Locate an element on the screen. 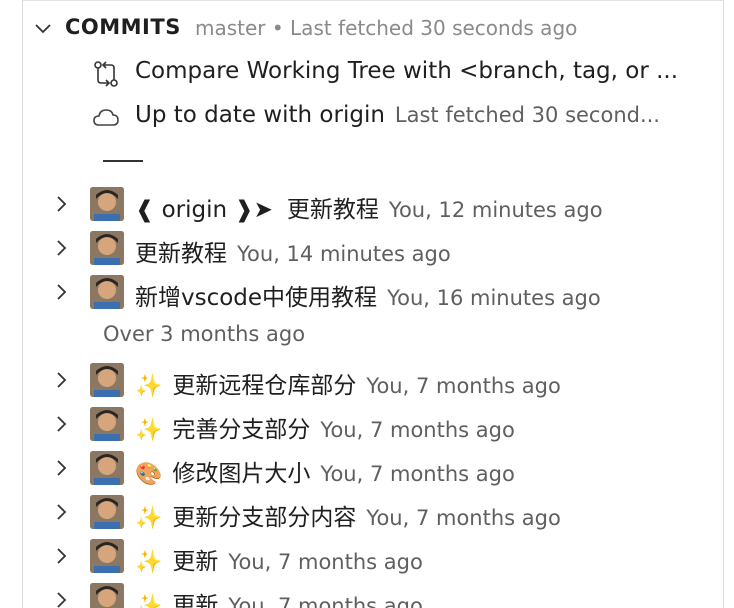 The width and height of the screenshot is (734, 608). commit-message: 更新远程仓库部分 is located at coordinates (264, 386).